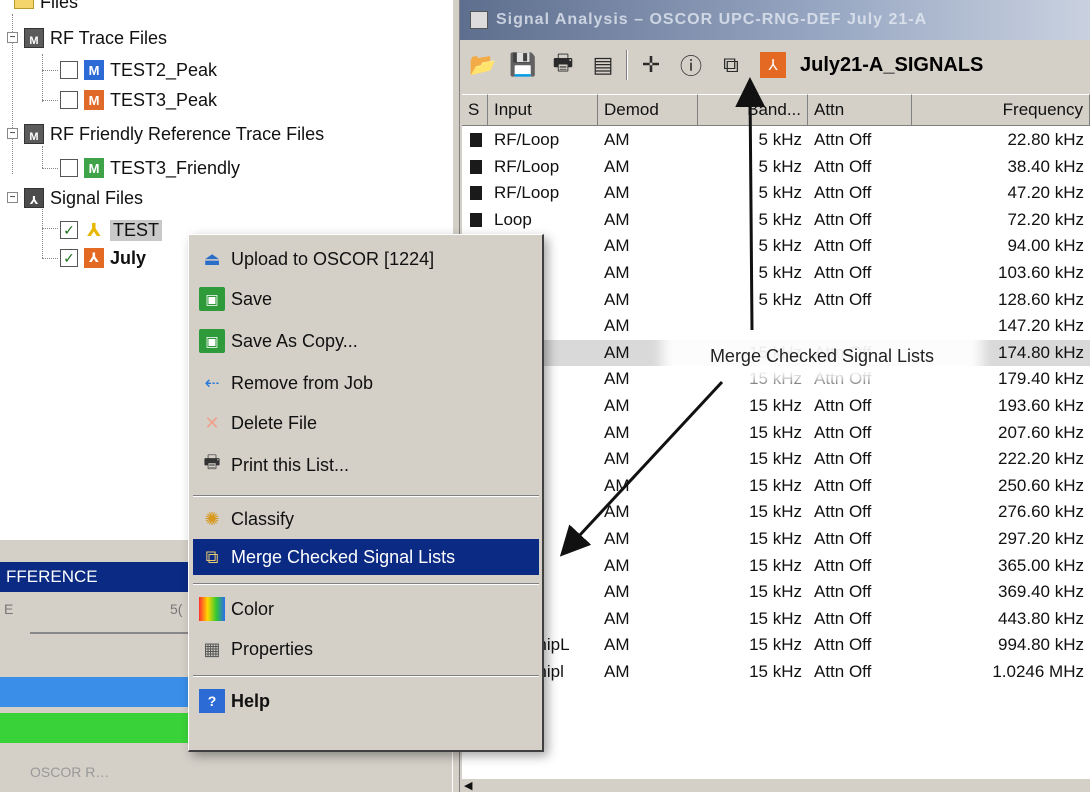  I want to click on table-row: LoopAM15 kHzAttn Off250.60 kHz, so click(776, 486).